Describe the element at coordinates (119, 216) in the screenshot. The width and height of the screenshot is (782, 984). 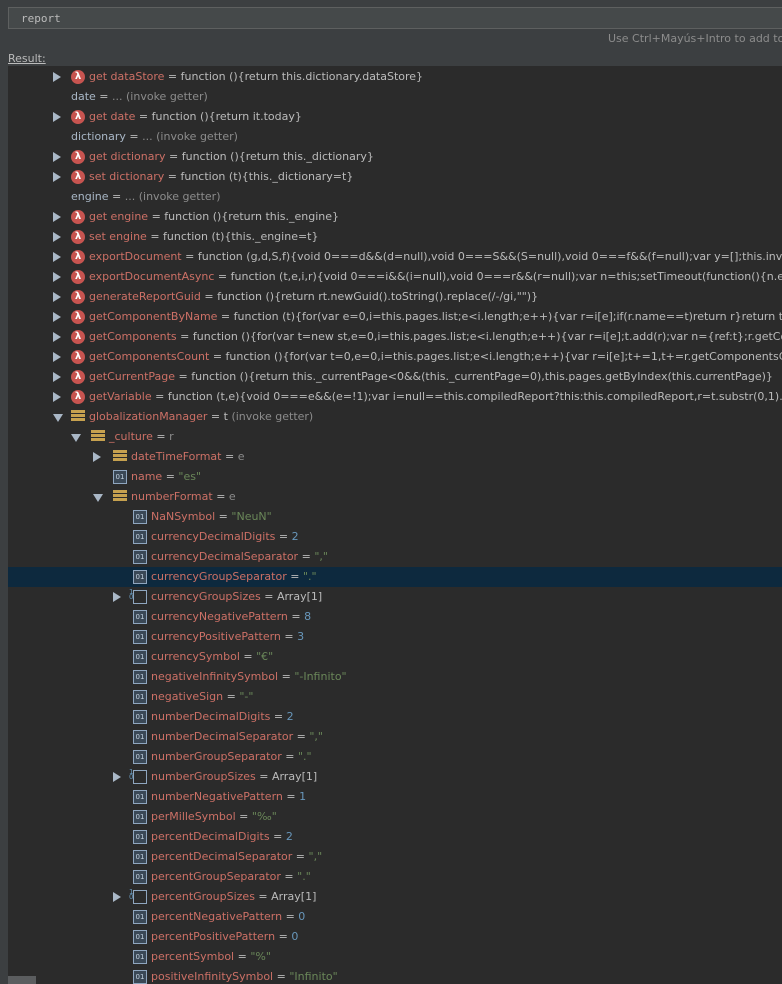
I see `property-name: get engine` at that location.